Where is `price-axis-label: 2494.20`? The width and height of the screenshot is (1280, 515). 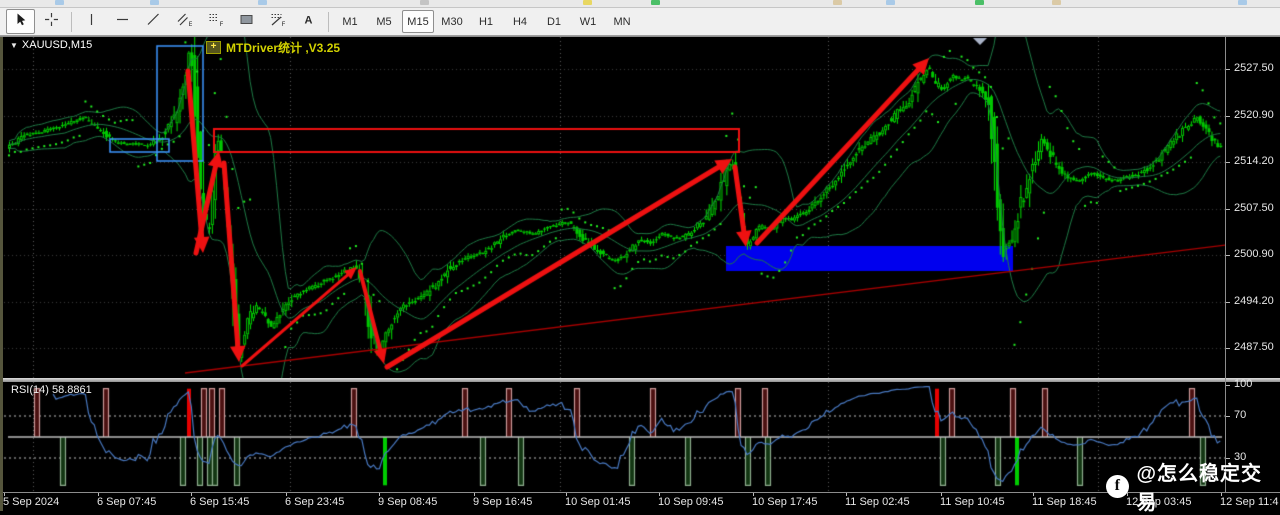
price-axis-label: 2494.20 is located at coordinates (1254, 301).